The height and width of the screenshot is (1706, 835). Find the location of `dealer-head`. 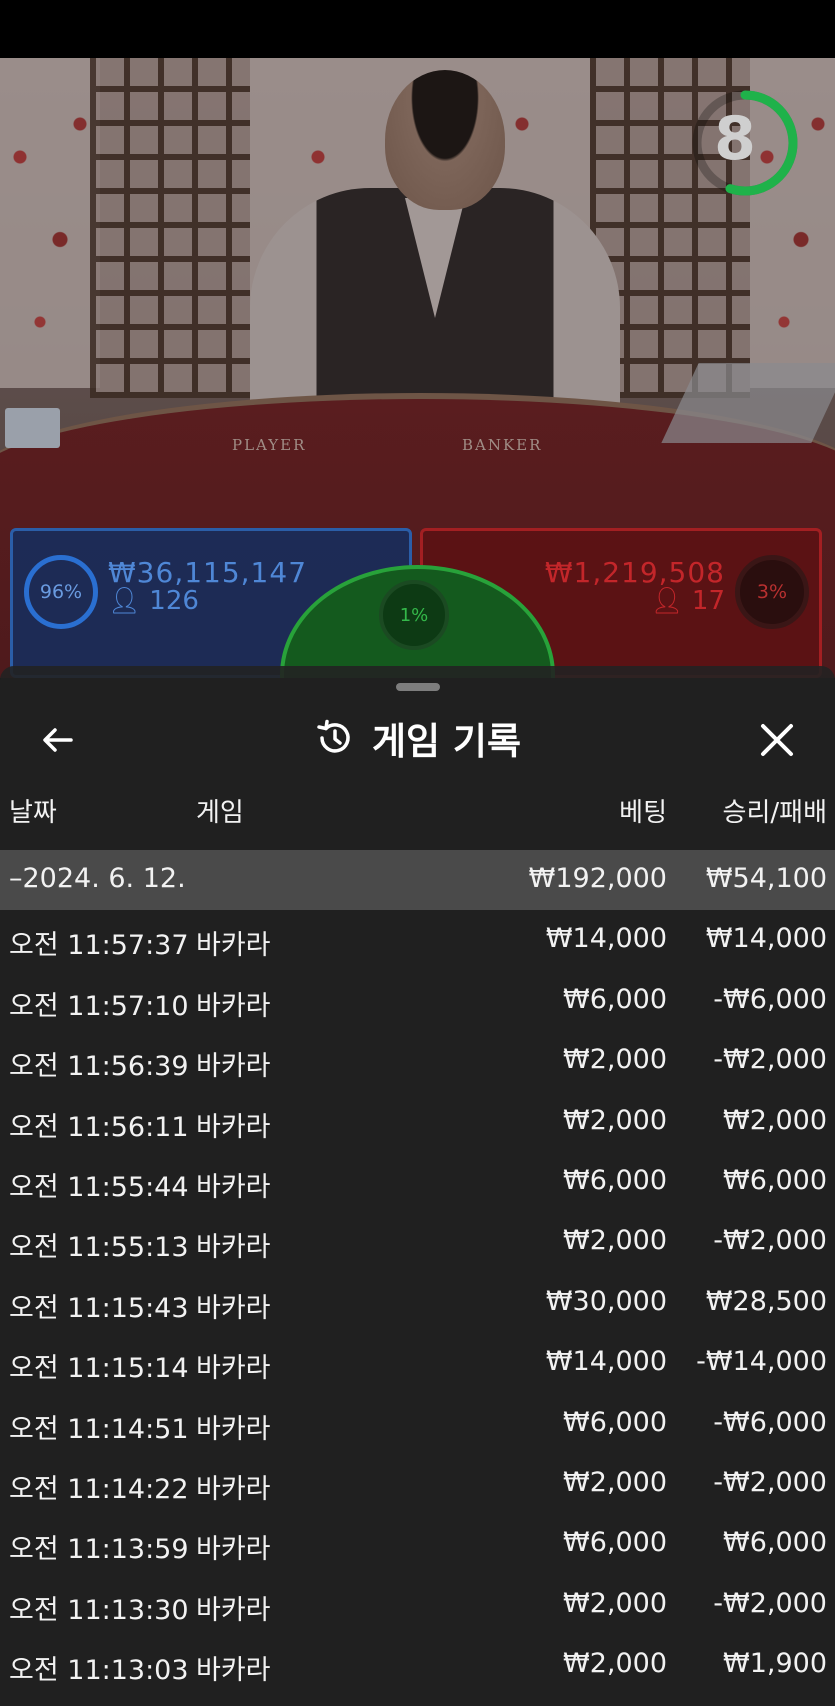

dealer-head is located at coordinates (445, 140).